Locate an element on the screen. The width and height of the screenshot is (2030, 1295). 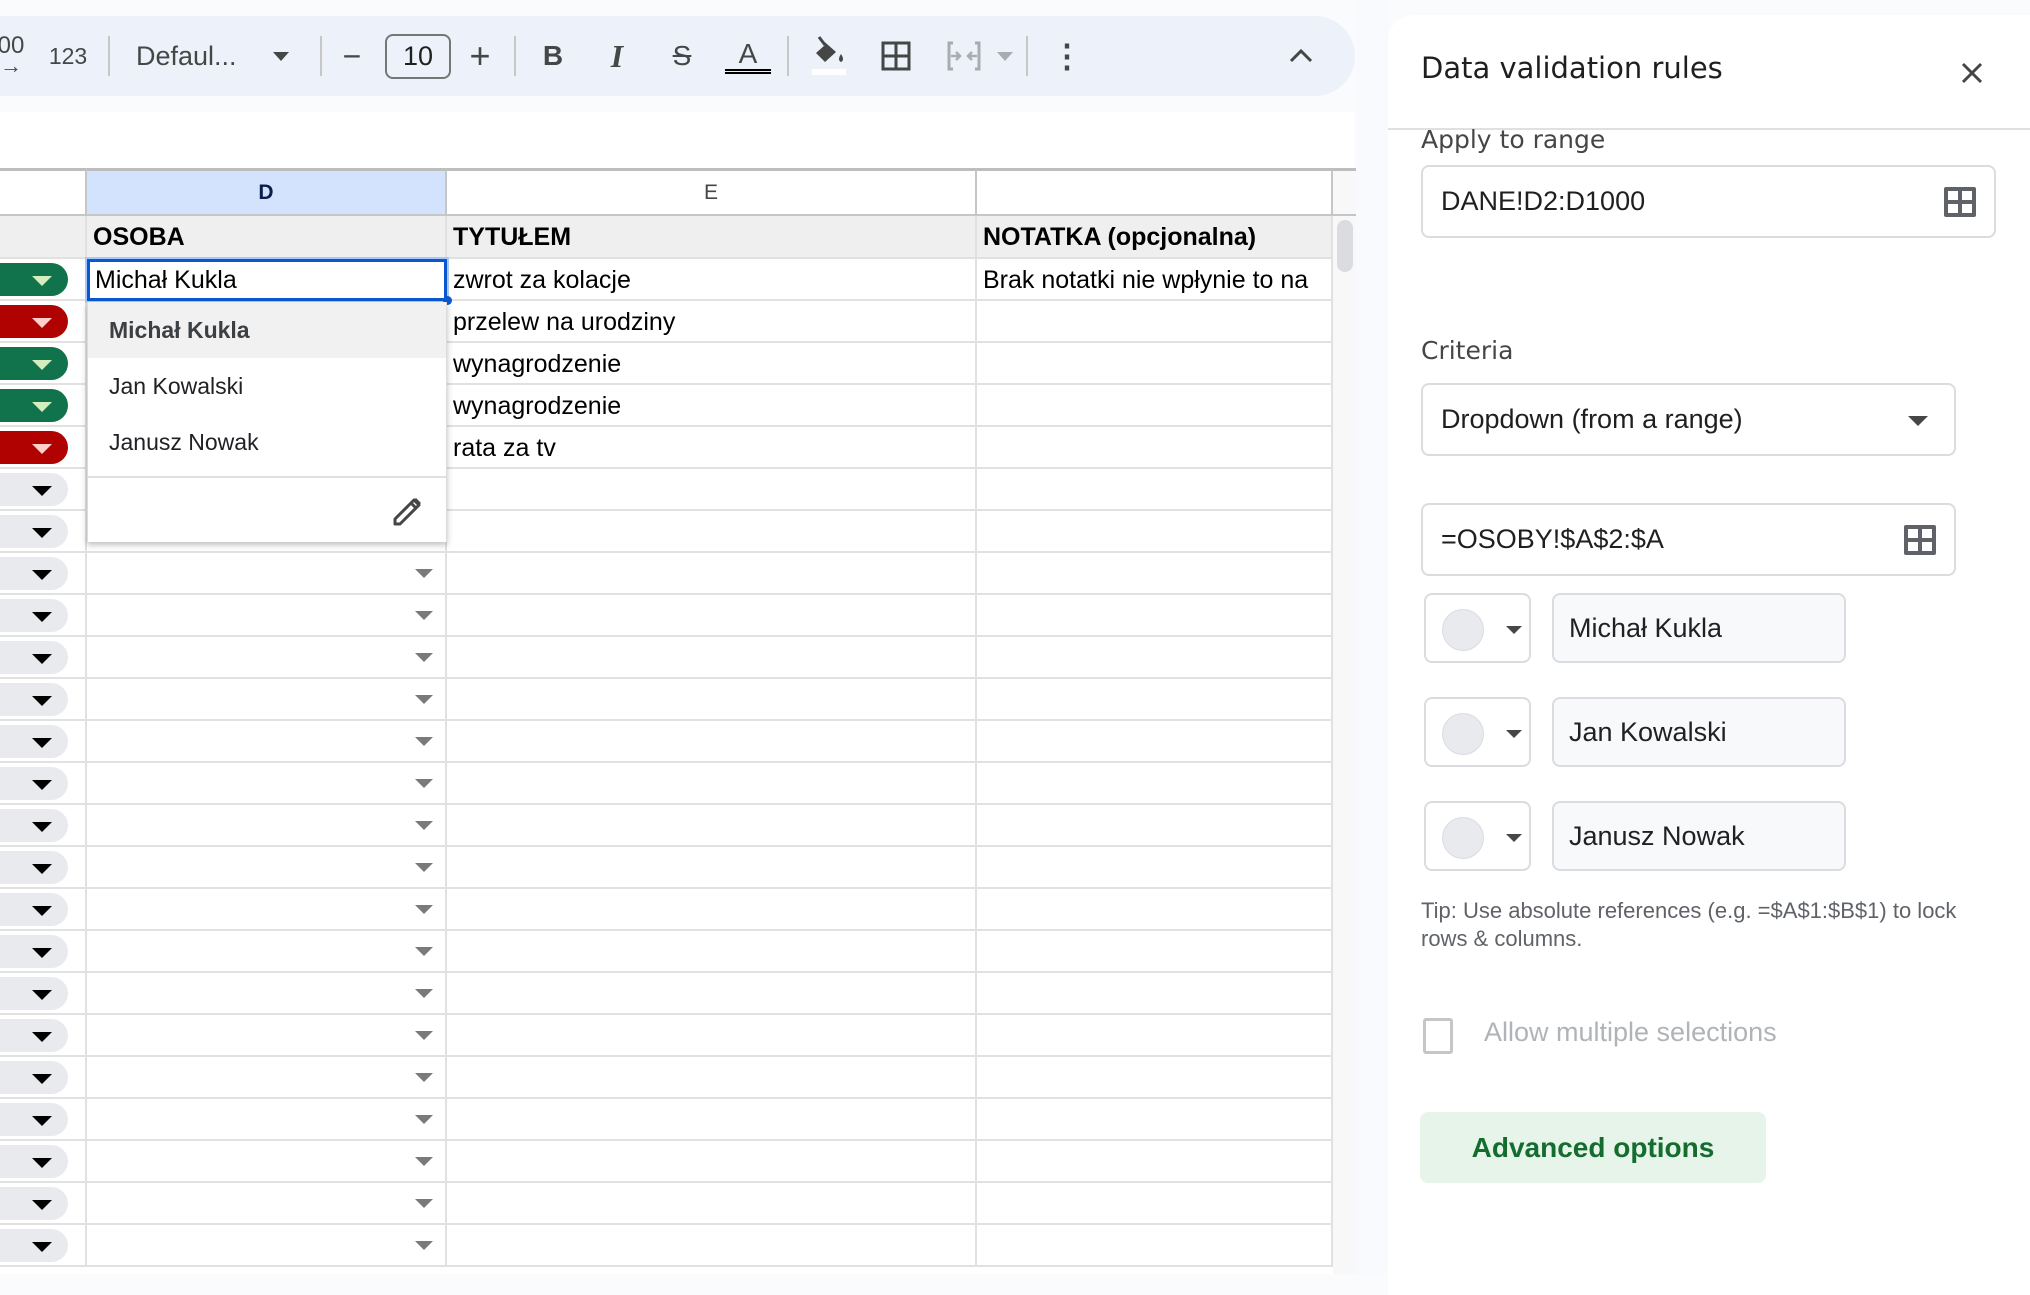
dropdown-option-jan-kowalski: Jan Kowalski is located at coordinates (267, 386).